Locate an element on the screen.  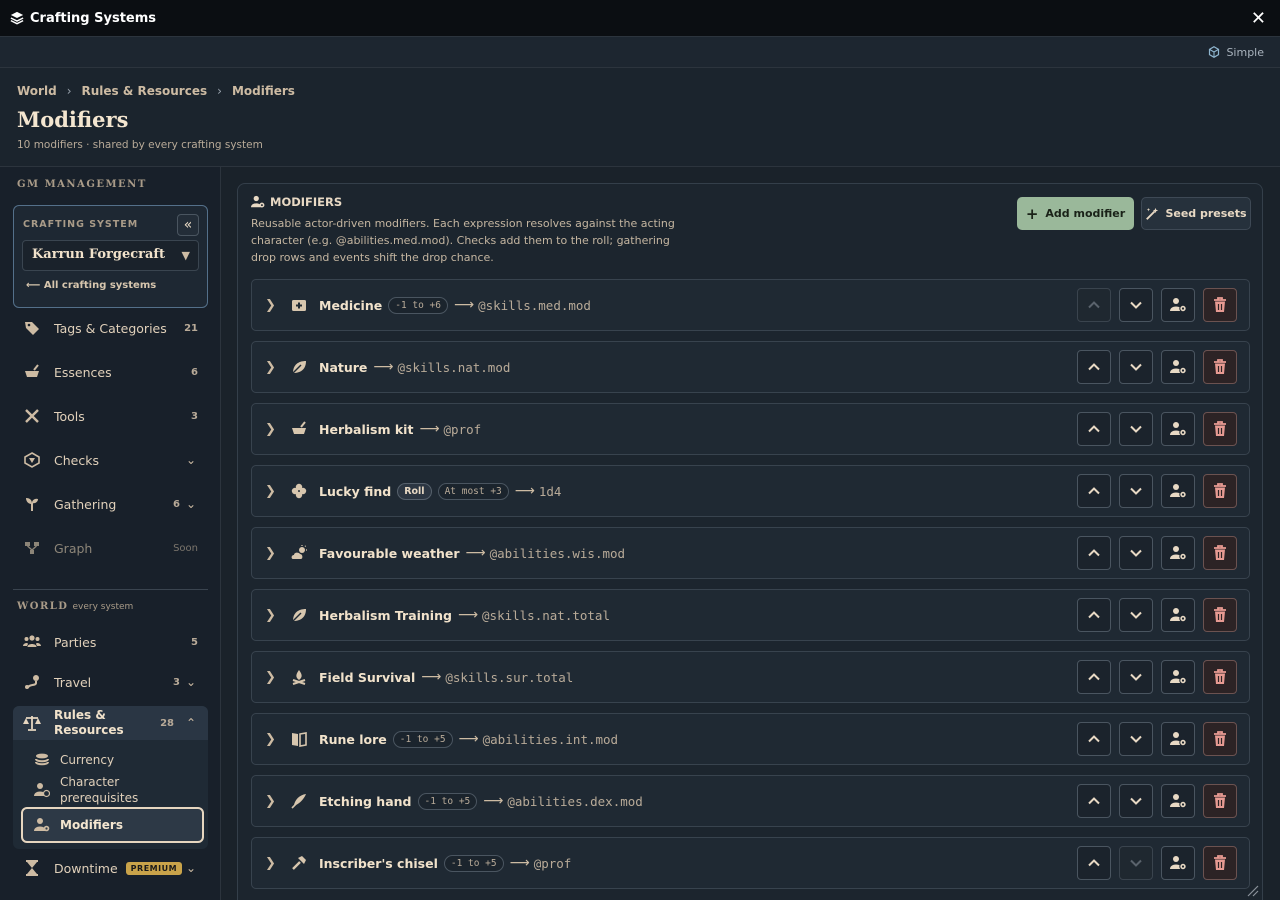
world-sub-label: every system is located at coordinates (103, 607).